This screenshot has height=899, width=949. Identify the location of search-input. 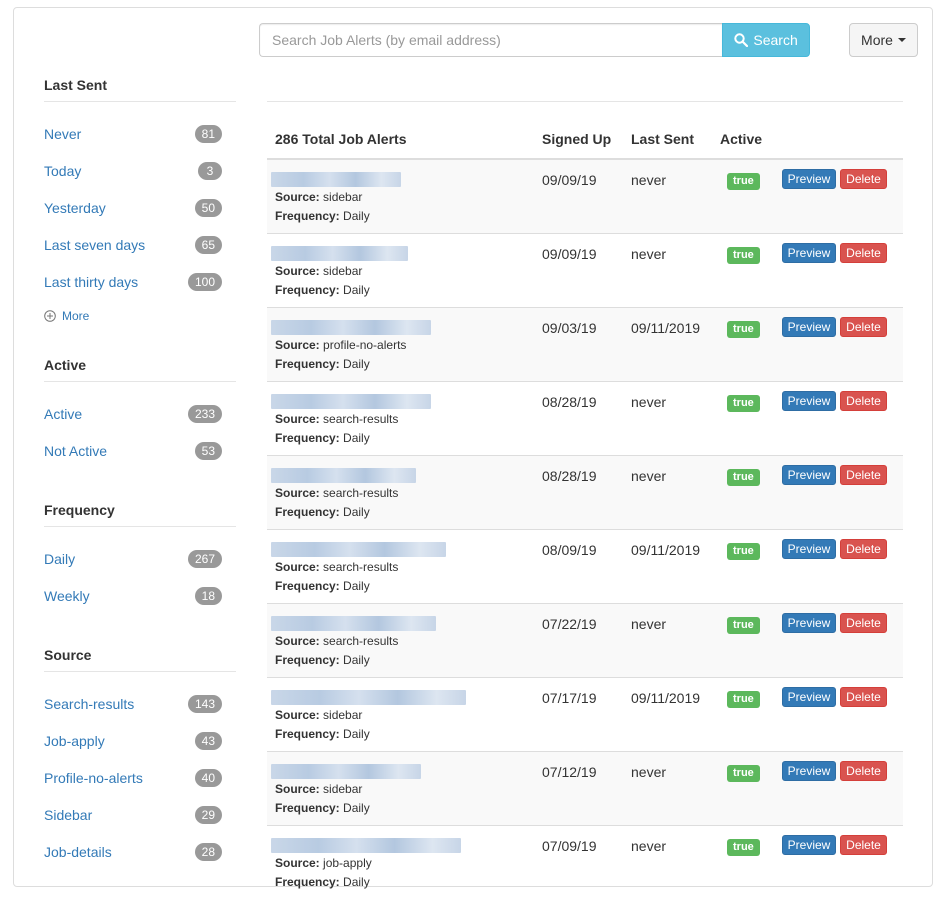
(491, 40).